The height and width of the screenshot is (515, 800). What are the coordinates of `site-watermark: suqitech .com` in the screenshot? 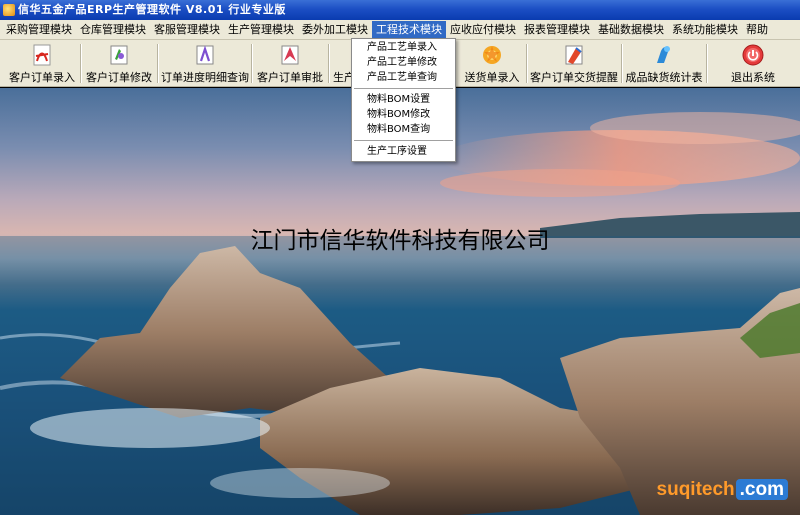 It's located at (722, 490).